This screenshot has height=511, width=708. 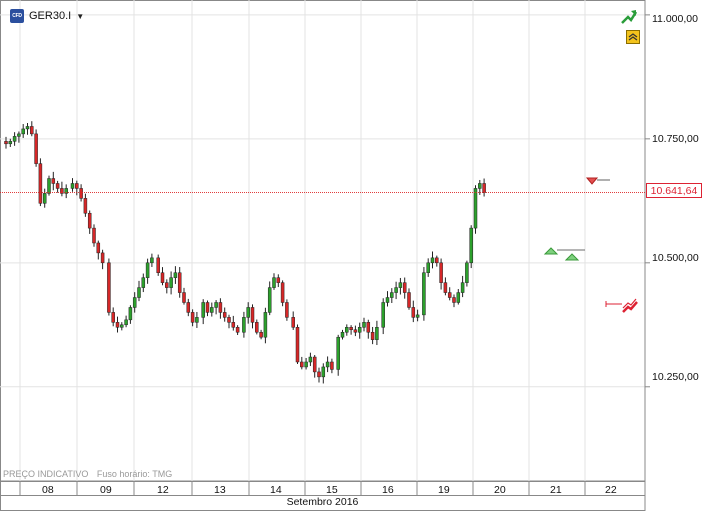 What do you see at coordinates (623, 306) in the screenshot?
I see `red-signal-arrow-icon` at bounding box center [623, 306].